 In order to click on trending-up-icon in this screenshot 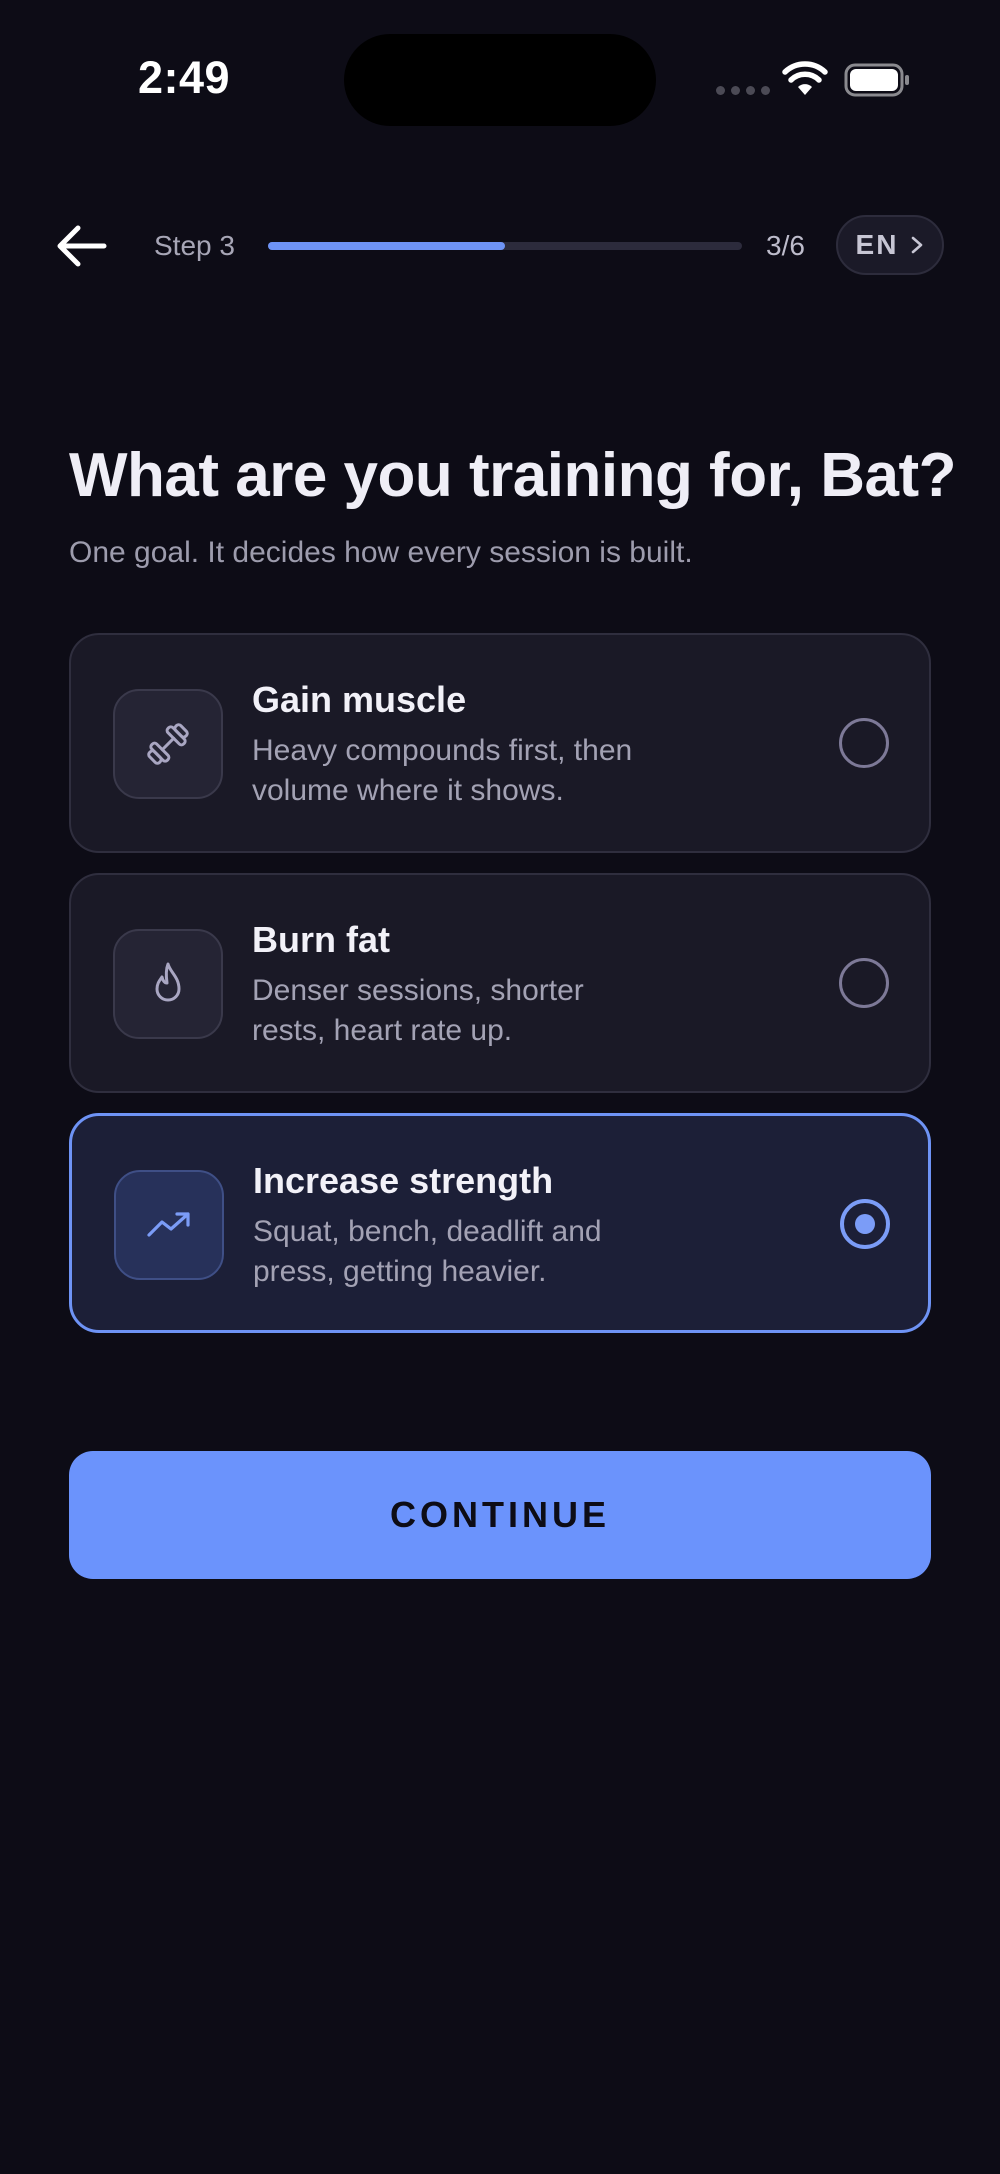, I will do `click(168, 1224)`.